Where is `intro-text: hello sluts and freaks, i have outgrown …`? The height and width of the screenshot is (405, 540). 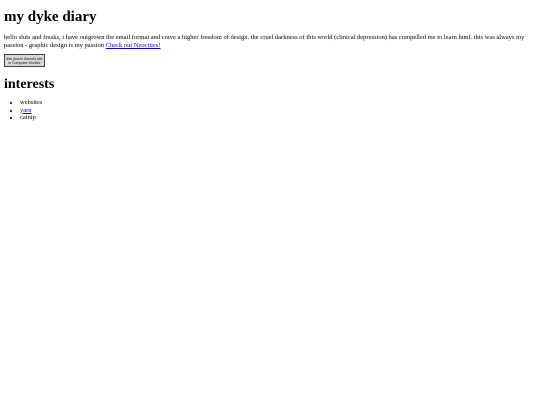
intro-text: hello sluts and freaks, i have outgrown … is located at coordinates (264, 41).